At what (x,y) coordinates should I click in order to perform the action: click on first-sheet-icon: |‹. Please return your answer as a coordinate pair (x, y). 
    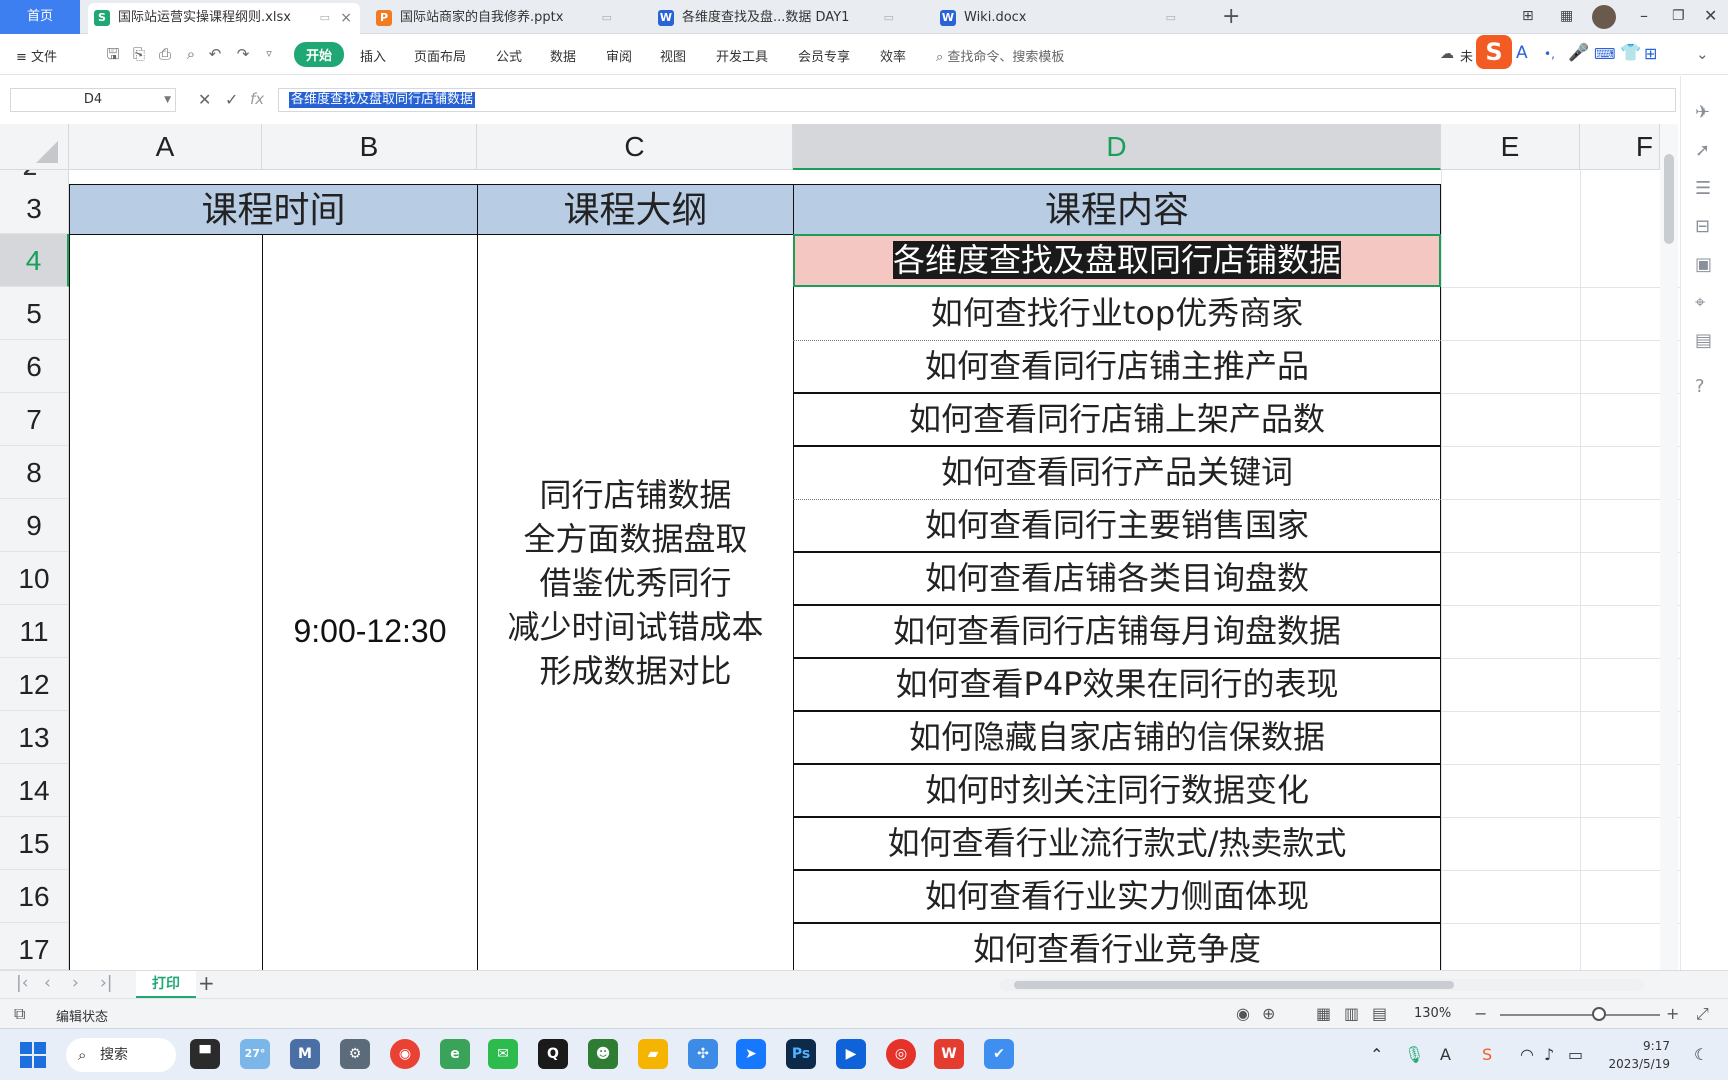
    Looking at the image, I should click on (22, 983).